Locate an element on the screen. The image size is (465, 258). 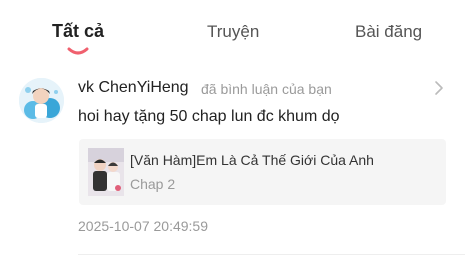
chevron-right-icon is located at coordinates (439, 88).